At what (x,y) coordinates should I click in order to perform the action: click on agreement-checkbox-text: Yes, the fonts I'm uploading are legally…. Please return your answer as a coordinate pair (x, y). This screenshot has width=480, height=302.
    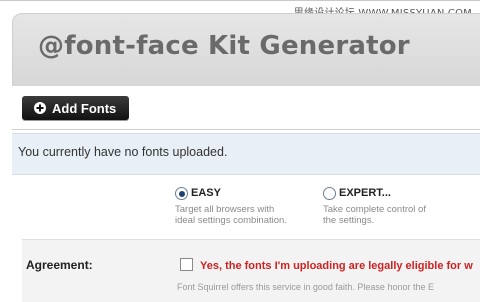
    Looking at the image, I should click on (336, 266).